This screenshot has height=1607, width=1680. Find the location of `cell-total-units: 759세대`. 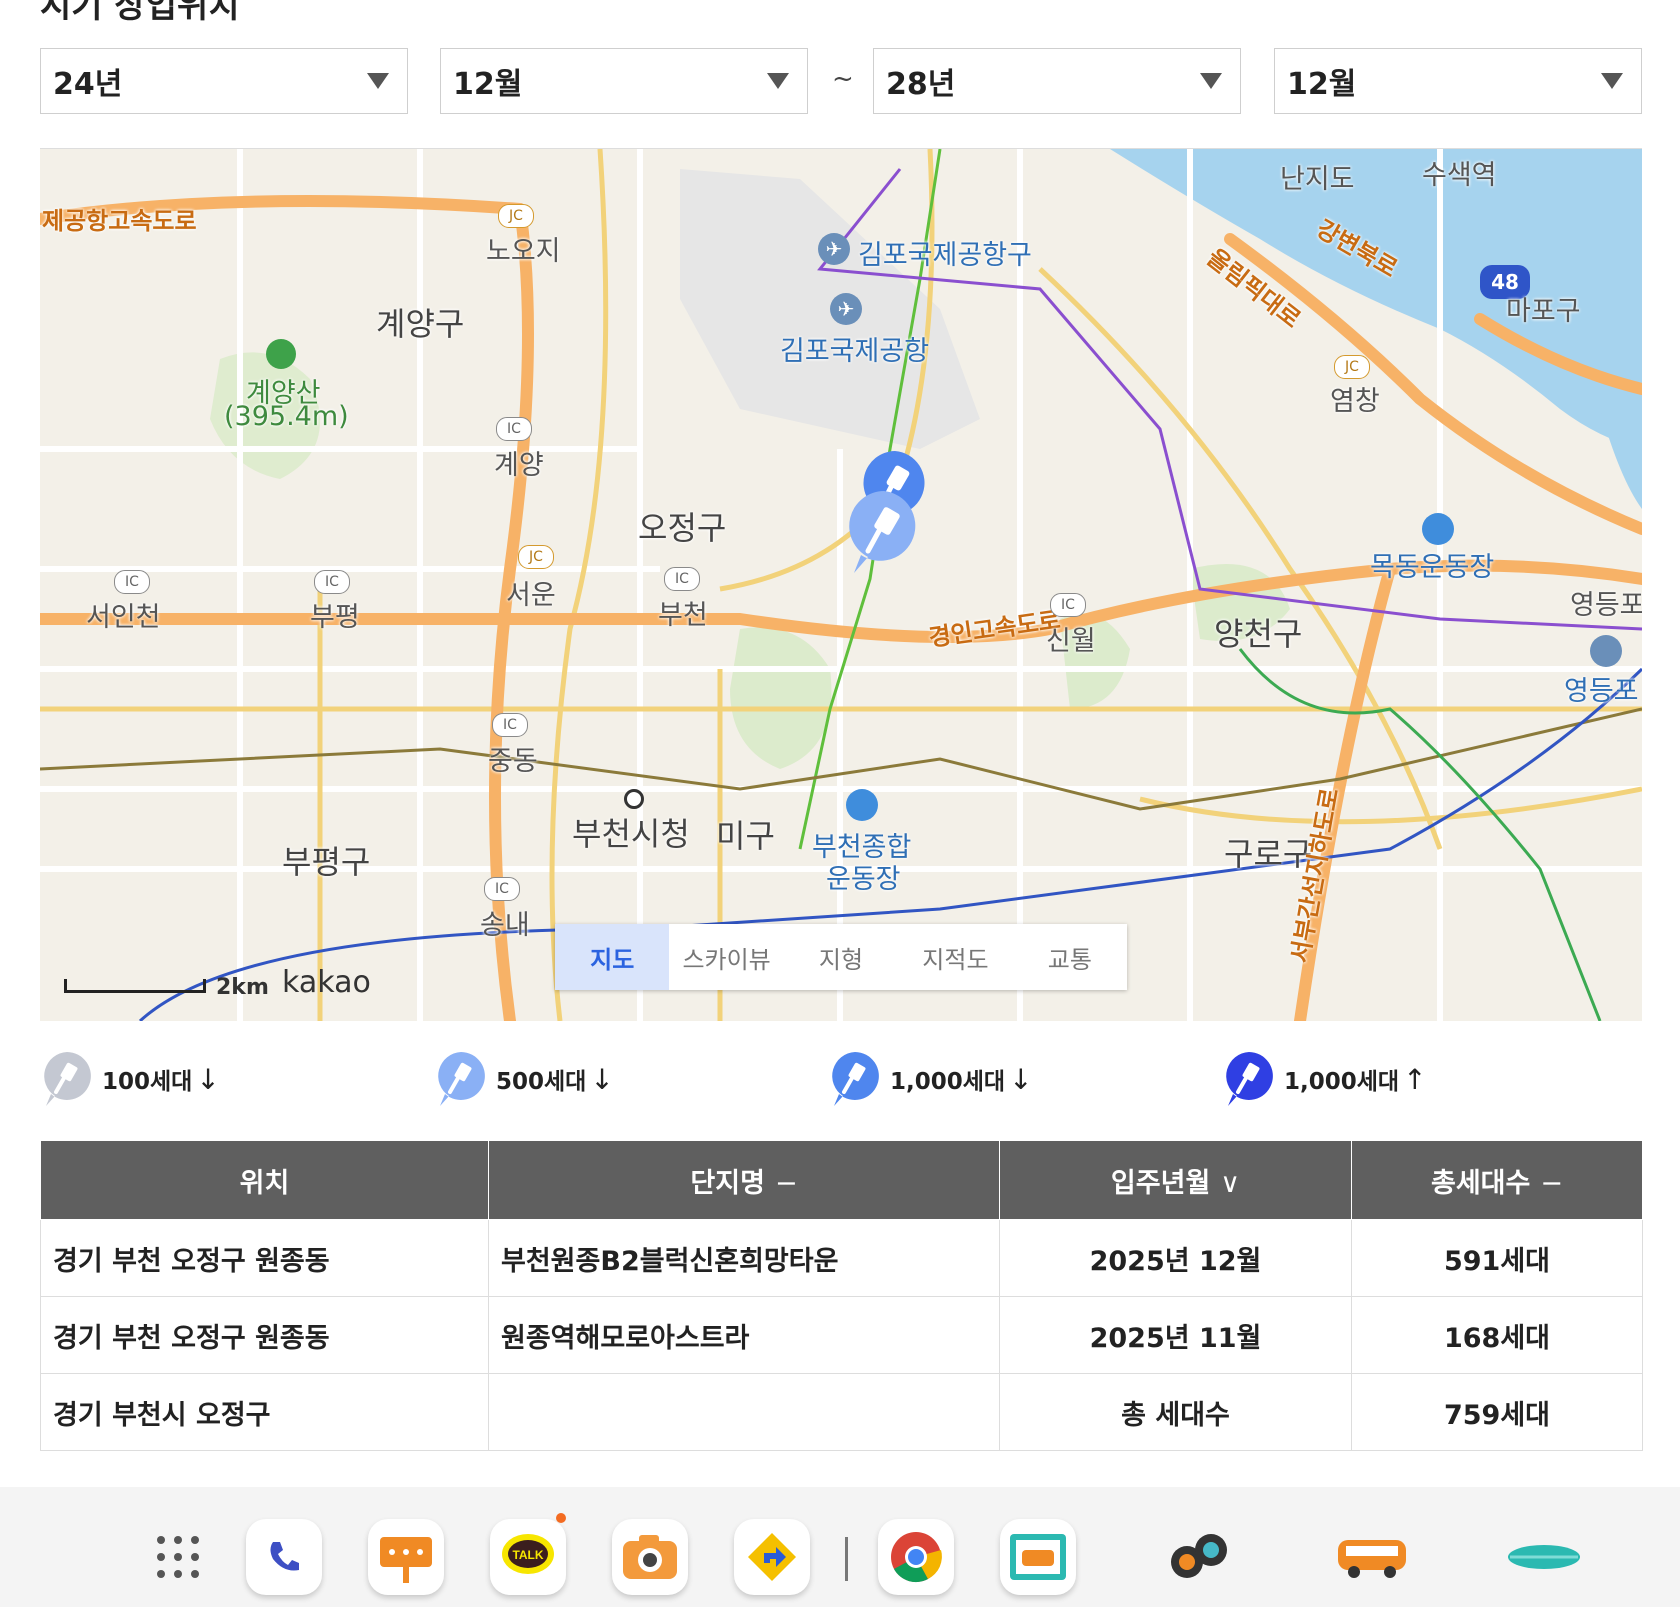

cell-total-units: 759세대 is located at coordinates (1497, 1412).